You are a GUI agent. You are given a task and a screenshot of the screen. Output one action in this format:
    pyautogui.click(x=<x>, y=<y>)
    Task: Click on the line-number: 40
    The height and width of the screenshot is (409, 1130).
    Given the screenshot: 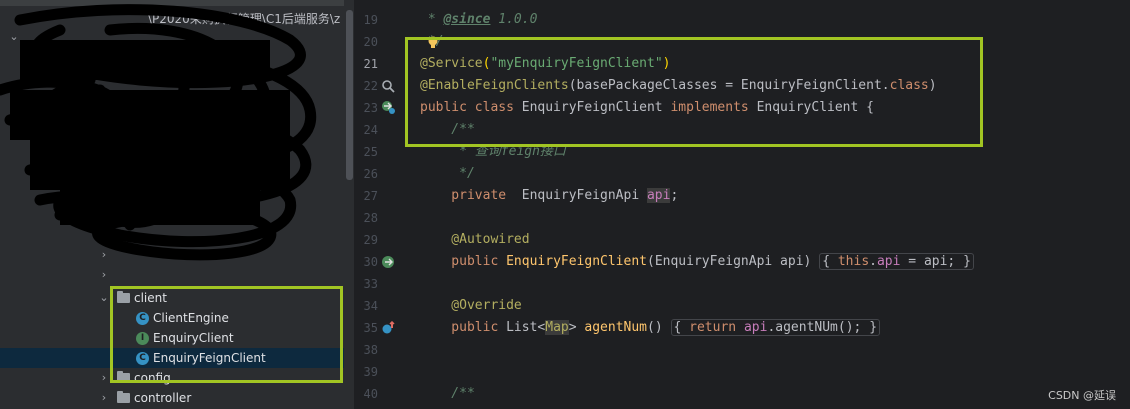 What is the action you would take?
    pyautogui.click(x=370, y=394)
    